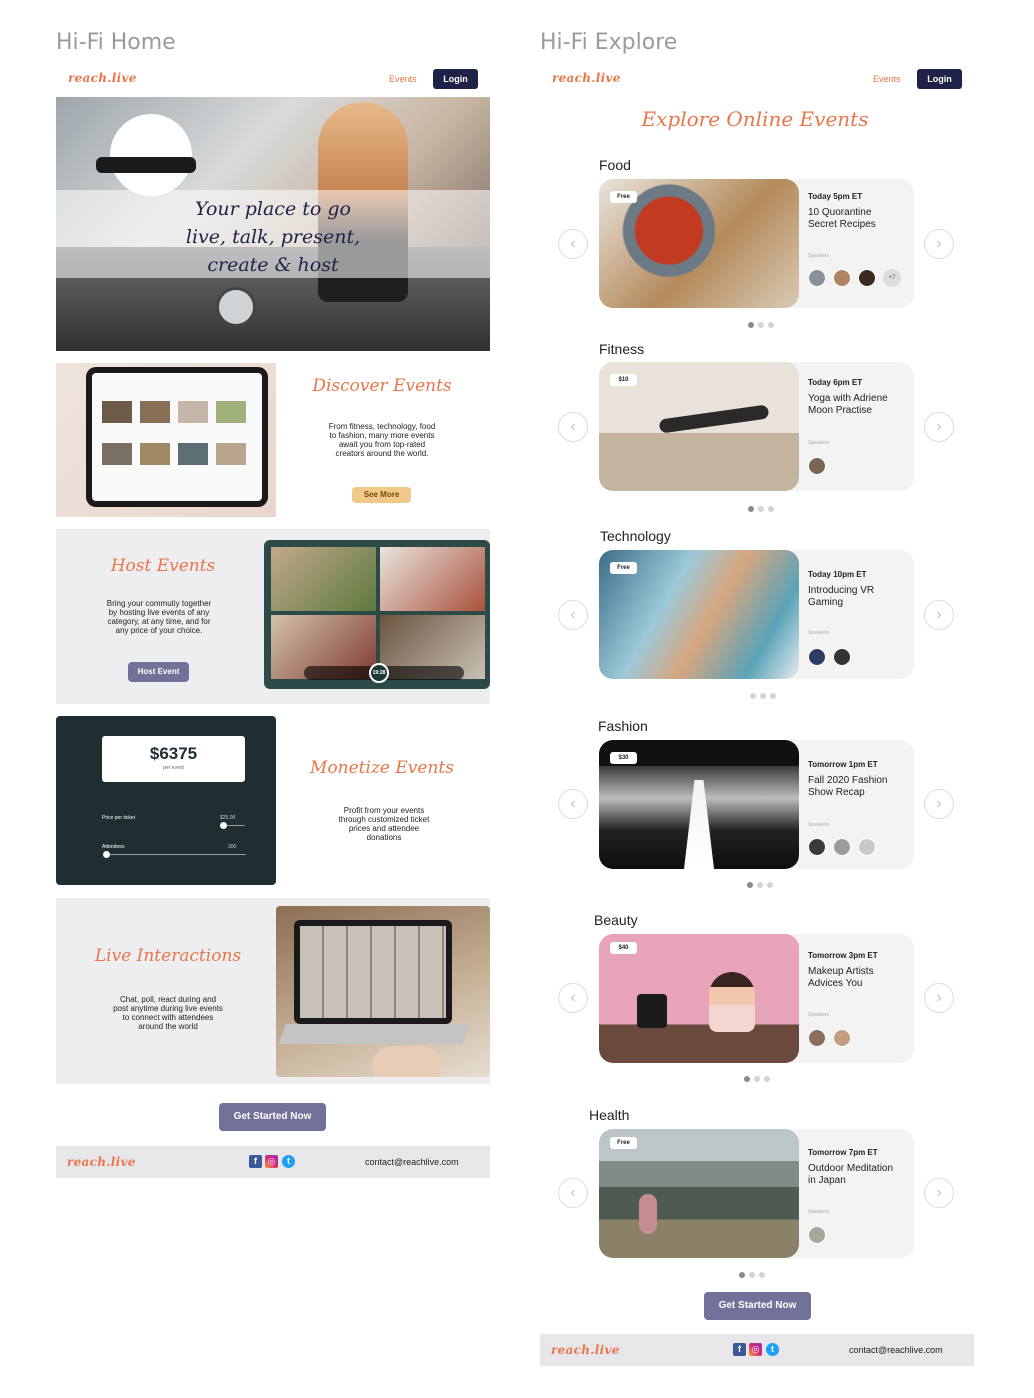  I want to click on price-badge-technology: Free, so click(623, 568).